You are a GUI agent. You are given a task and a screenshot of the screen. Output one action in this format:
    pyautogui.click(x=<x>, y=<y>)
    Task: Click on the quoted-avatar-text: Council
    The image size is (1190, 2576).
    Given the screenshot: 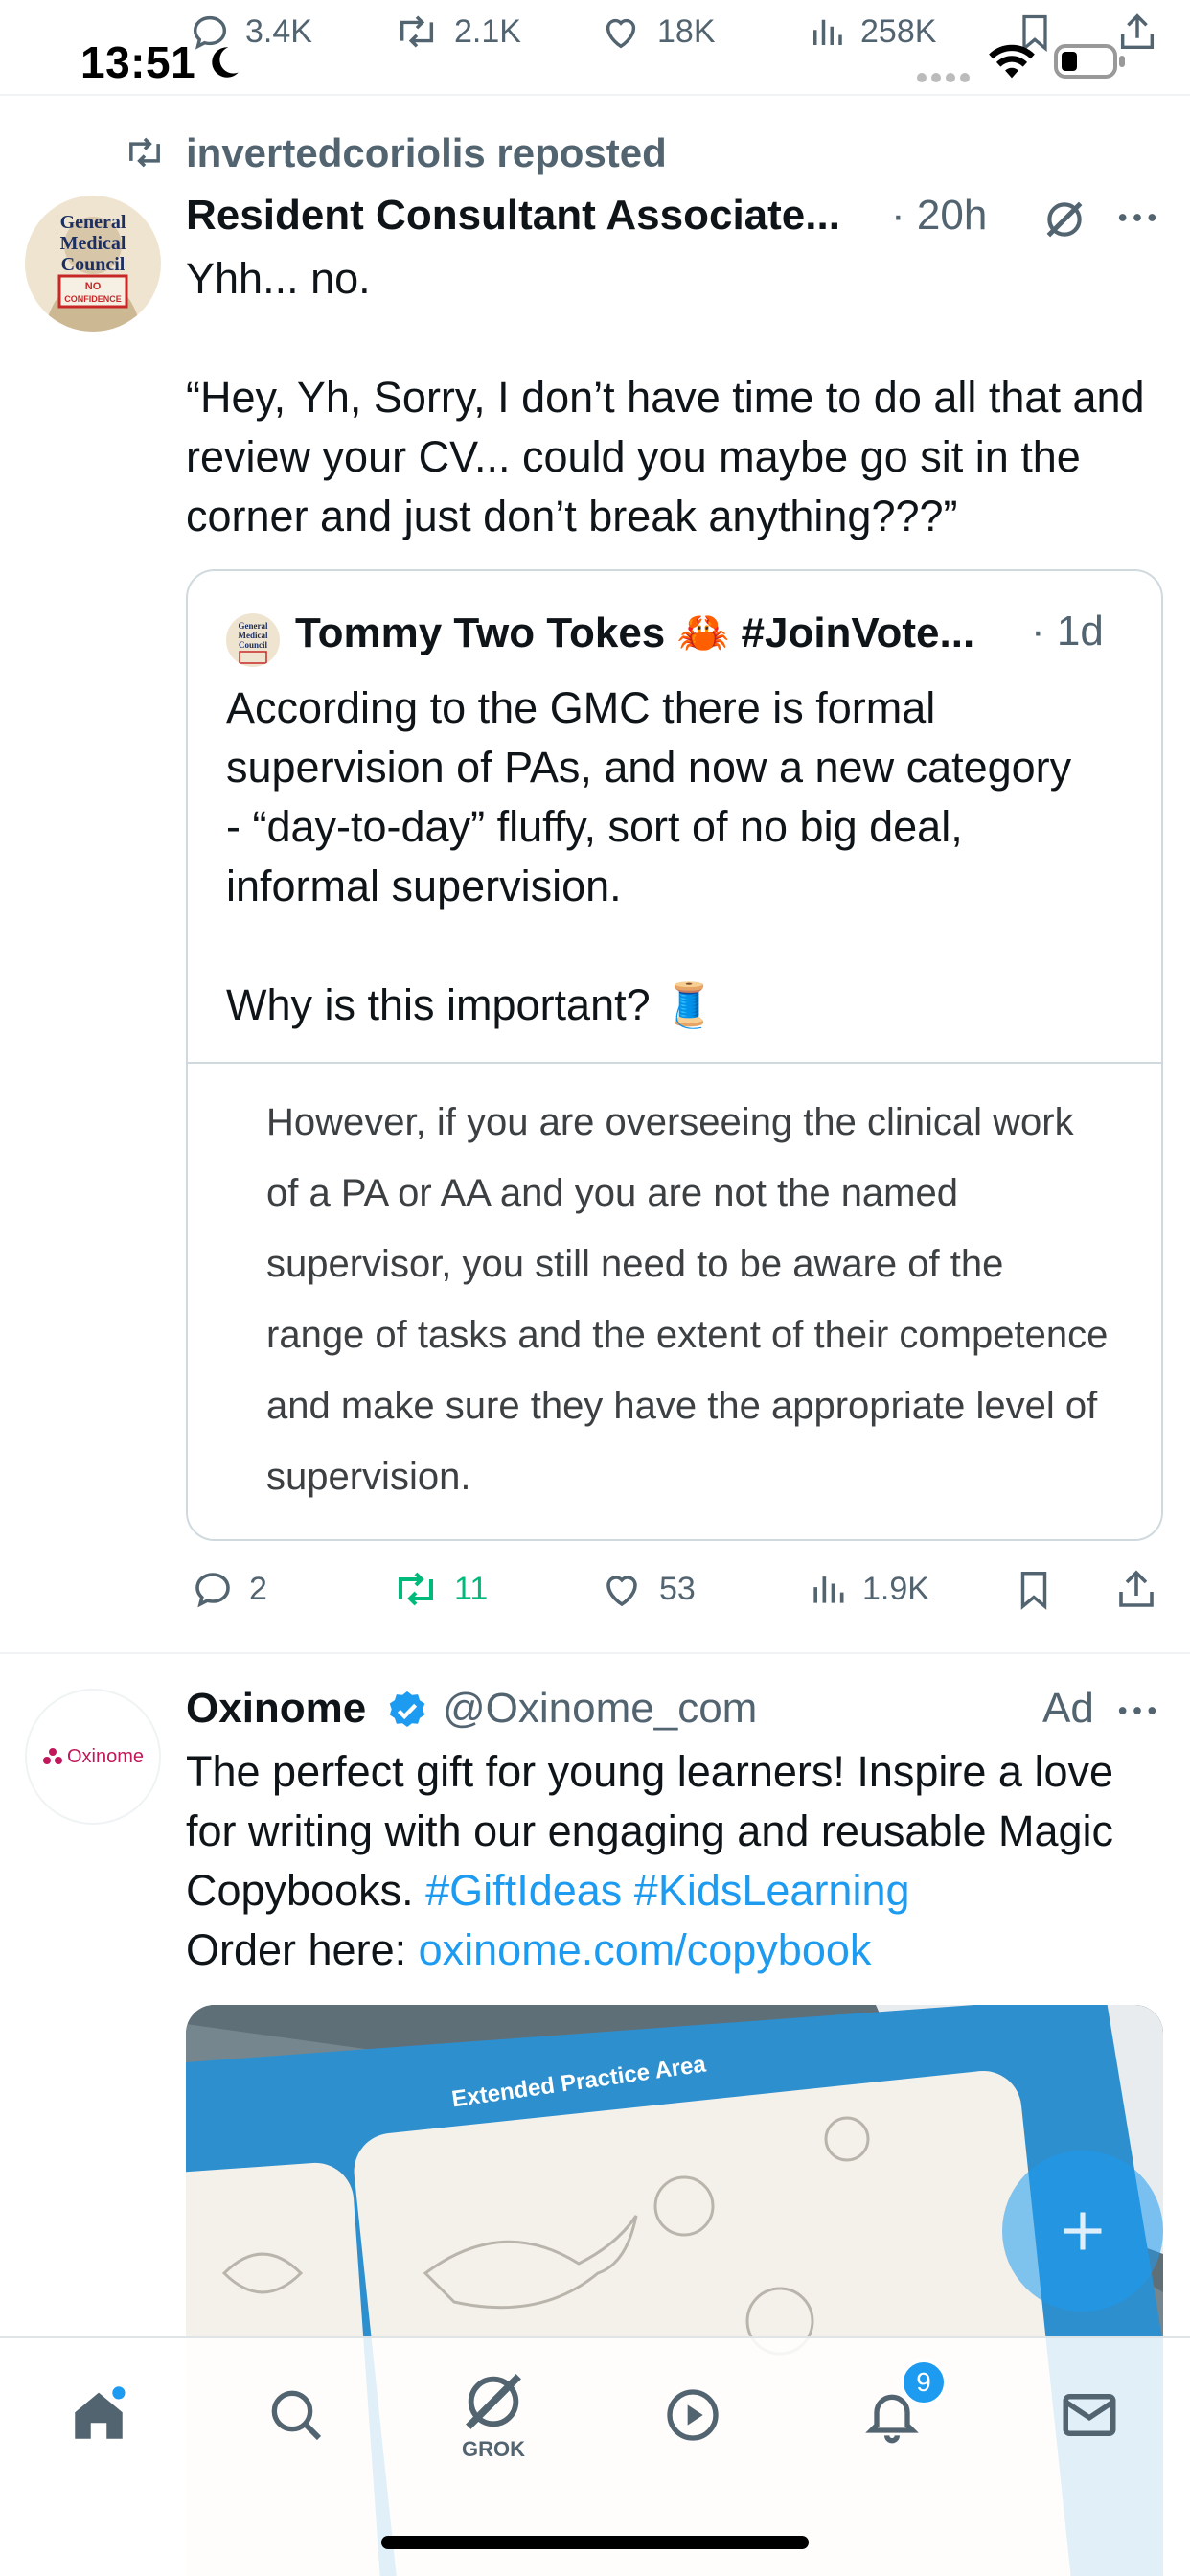 What is the action you would take?
    pyautogui.click(x=254, y=645)
    